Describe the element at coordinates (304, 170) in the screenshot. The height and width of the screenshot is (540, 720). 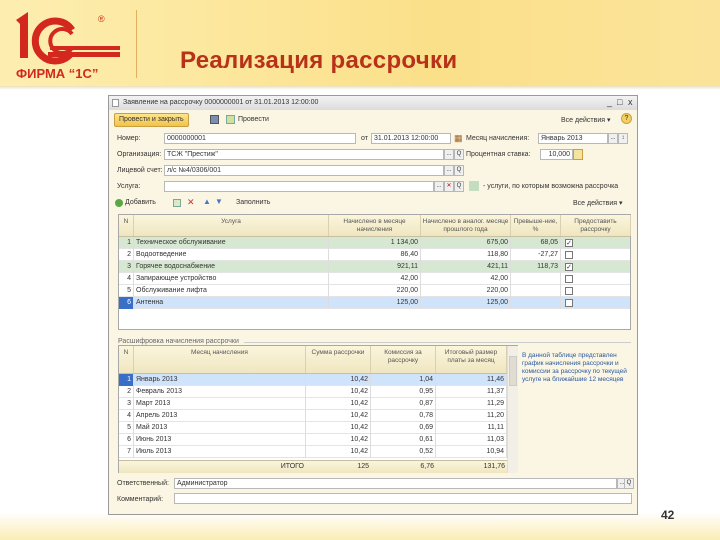
I see `account-field: л/с №4/0306/001` at that location.